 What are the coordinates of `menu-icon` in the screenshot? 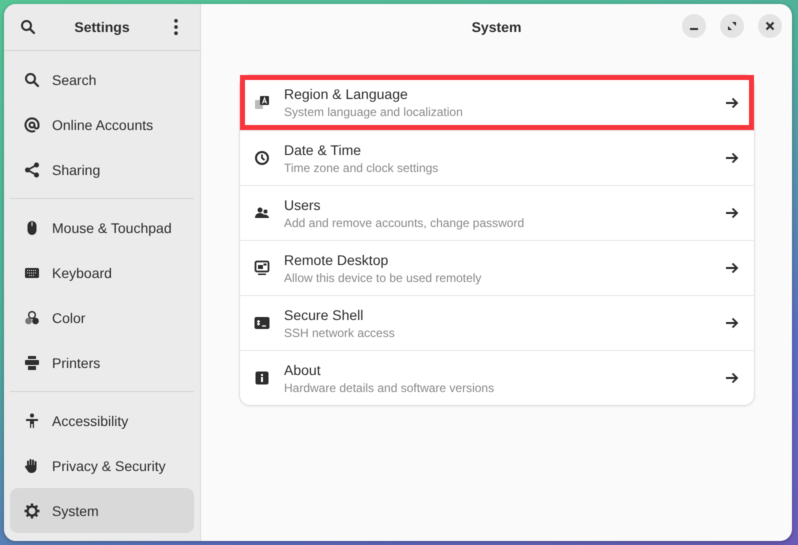 It's located at (176, 27).